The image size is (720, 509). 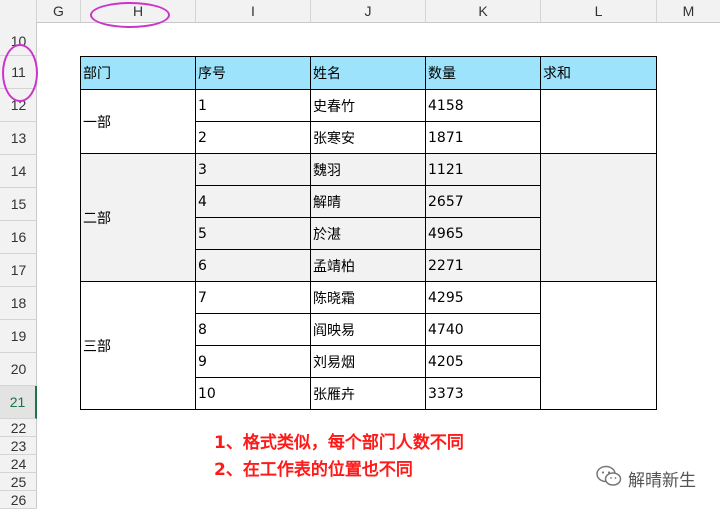 I want to click on no-cell: 9, so click(x=253, y=361).